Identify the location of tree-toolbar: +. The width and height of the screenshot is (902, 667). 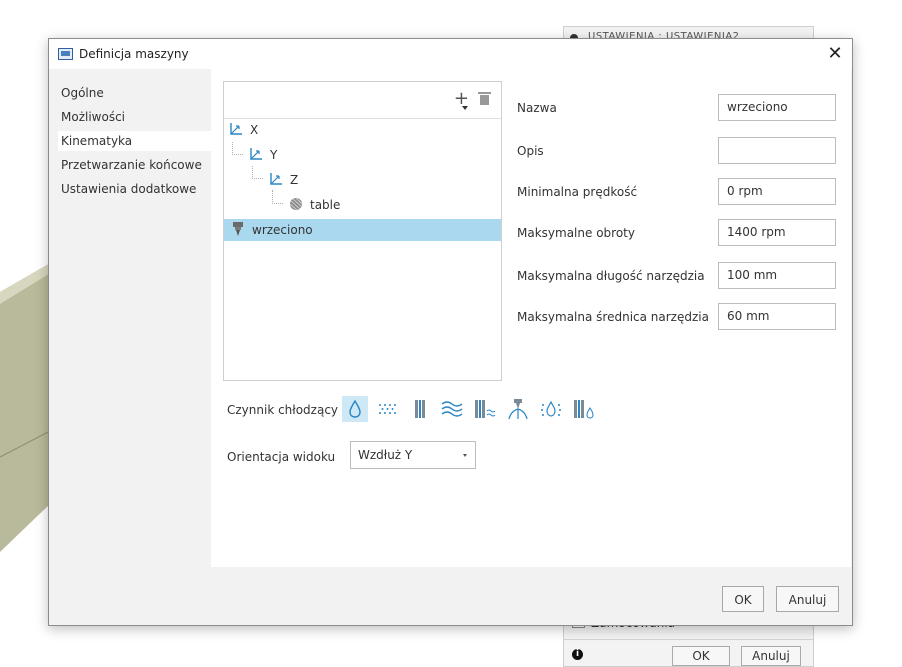
(362, 100).